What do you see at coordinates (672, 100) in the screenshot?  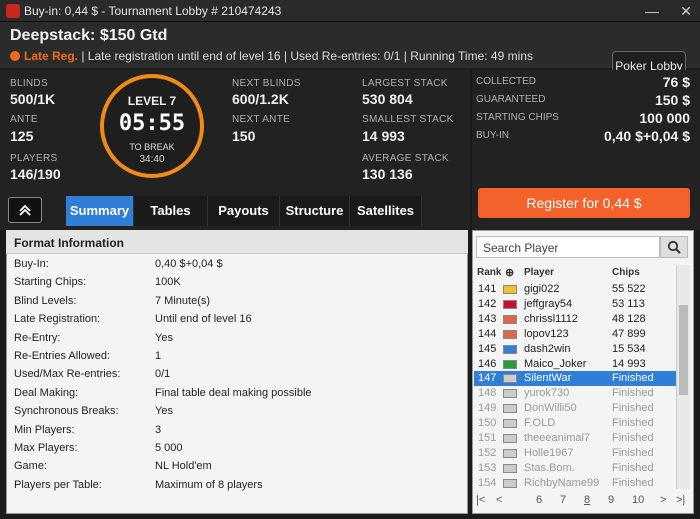 I see `guaranteed-value: 150 $` at bounding box center [672, 100].